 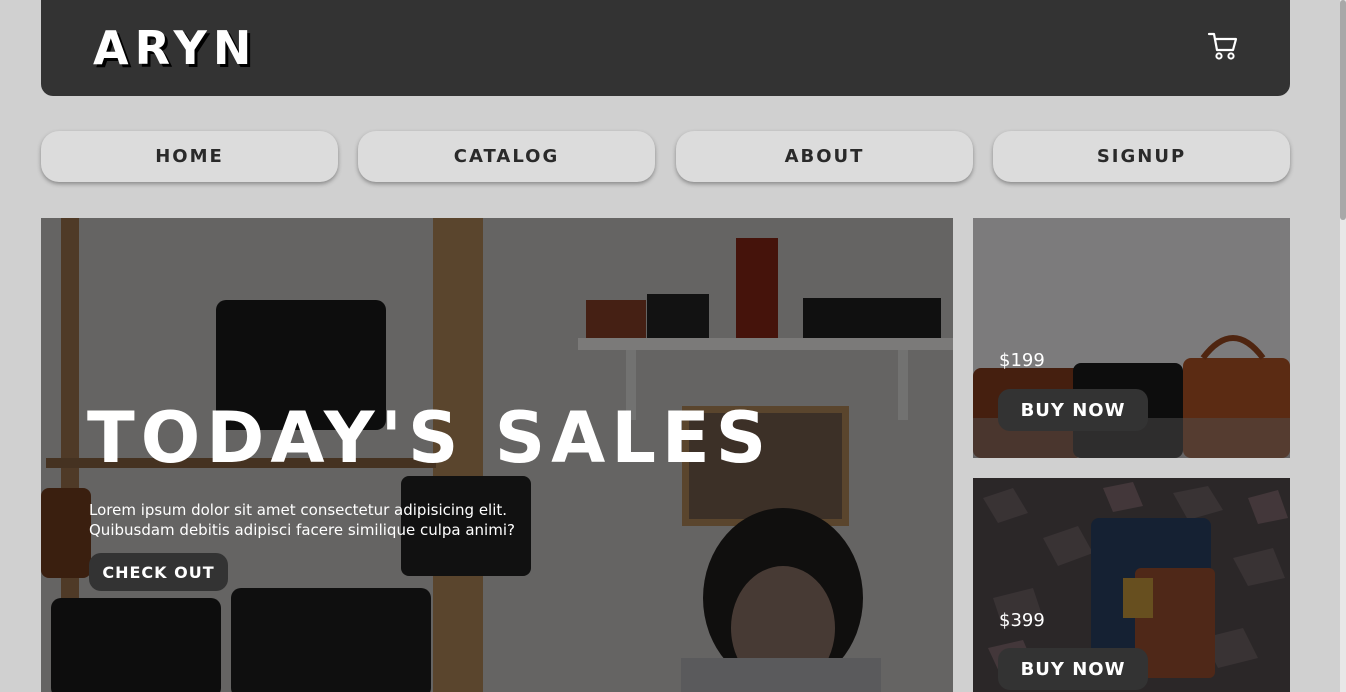 What do you see at coordinates (175, 48) in the screenshot?
I see `brand-logo: ARYN` at bounding box center [175, 48].